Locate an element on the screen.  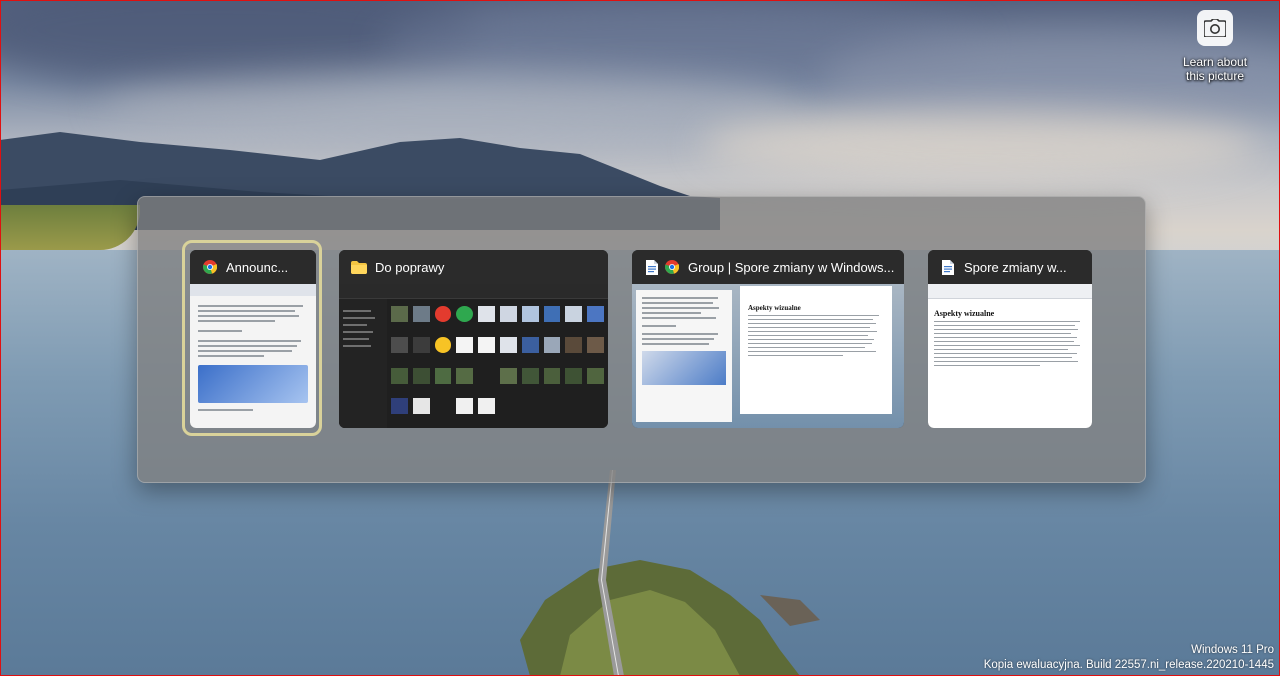
folder-icon is located at coordinates (359, 267).